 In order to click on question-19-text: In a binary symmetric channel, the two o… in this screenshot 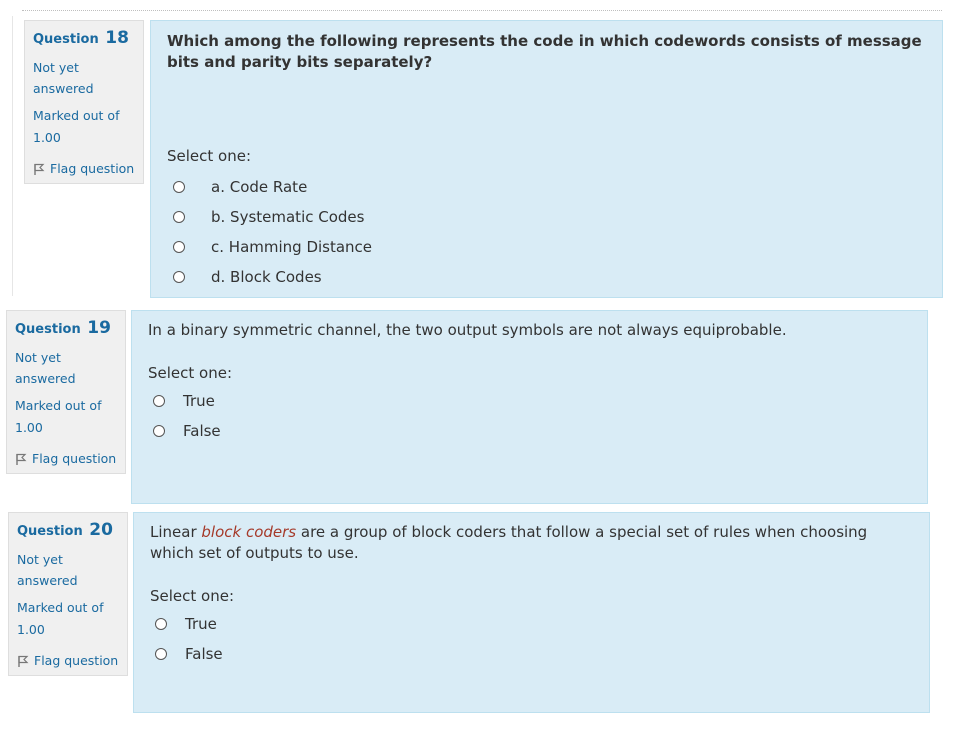, I will do `click(467, 330)`.